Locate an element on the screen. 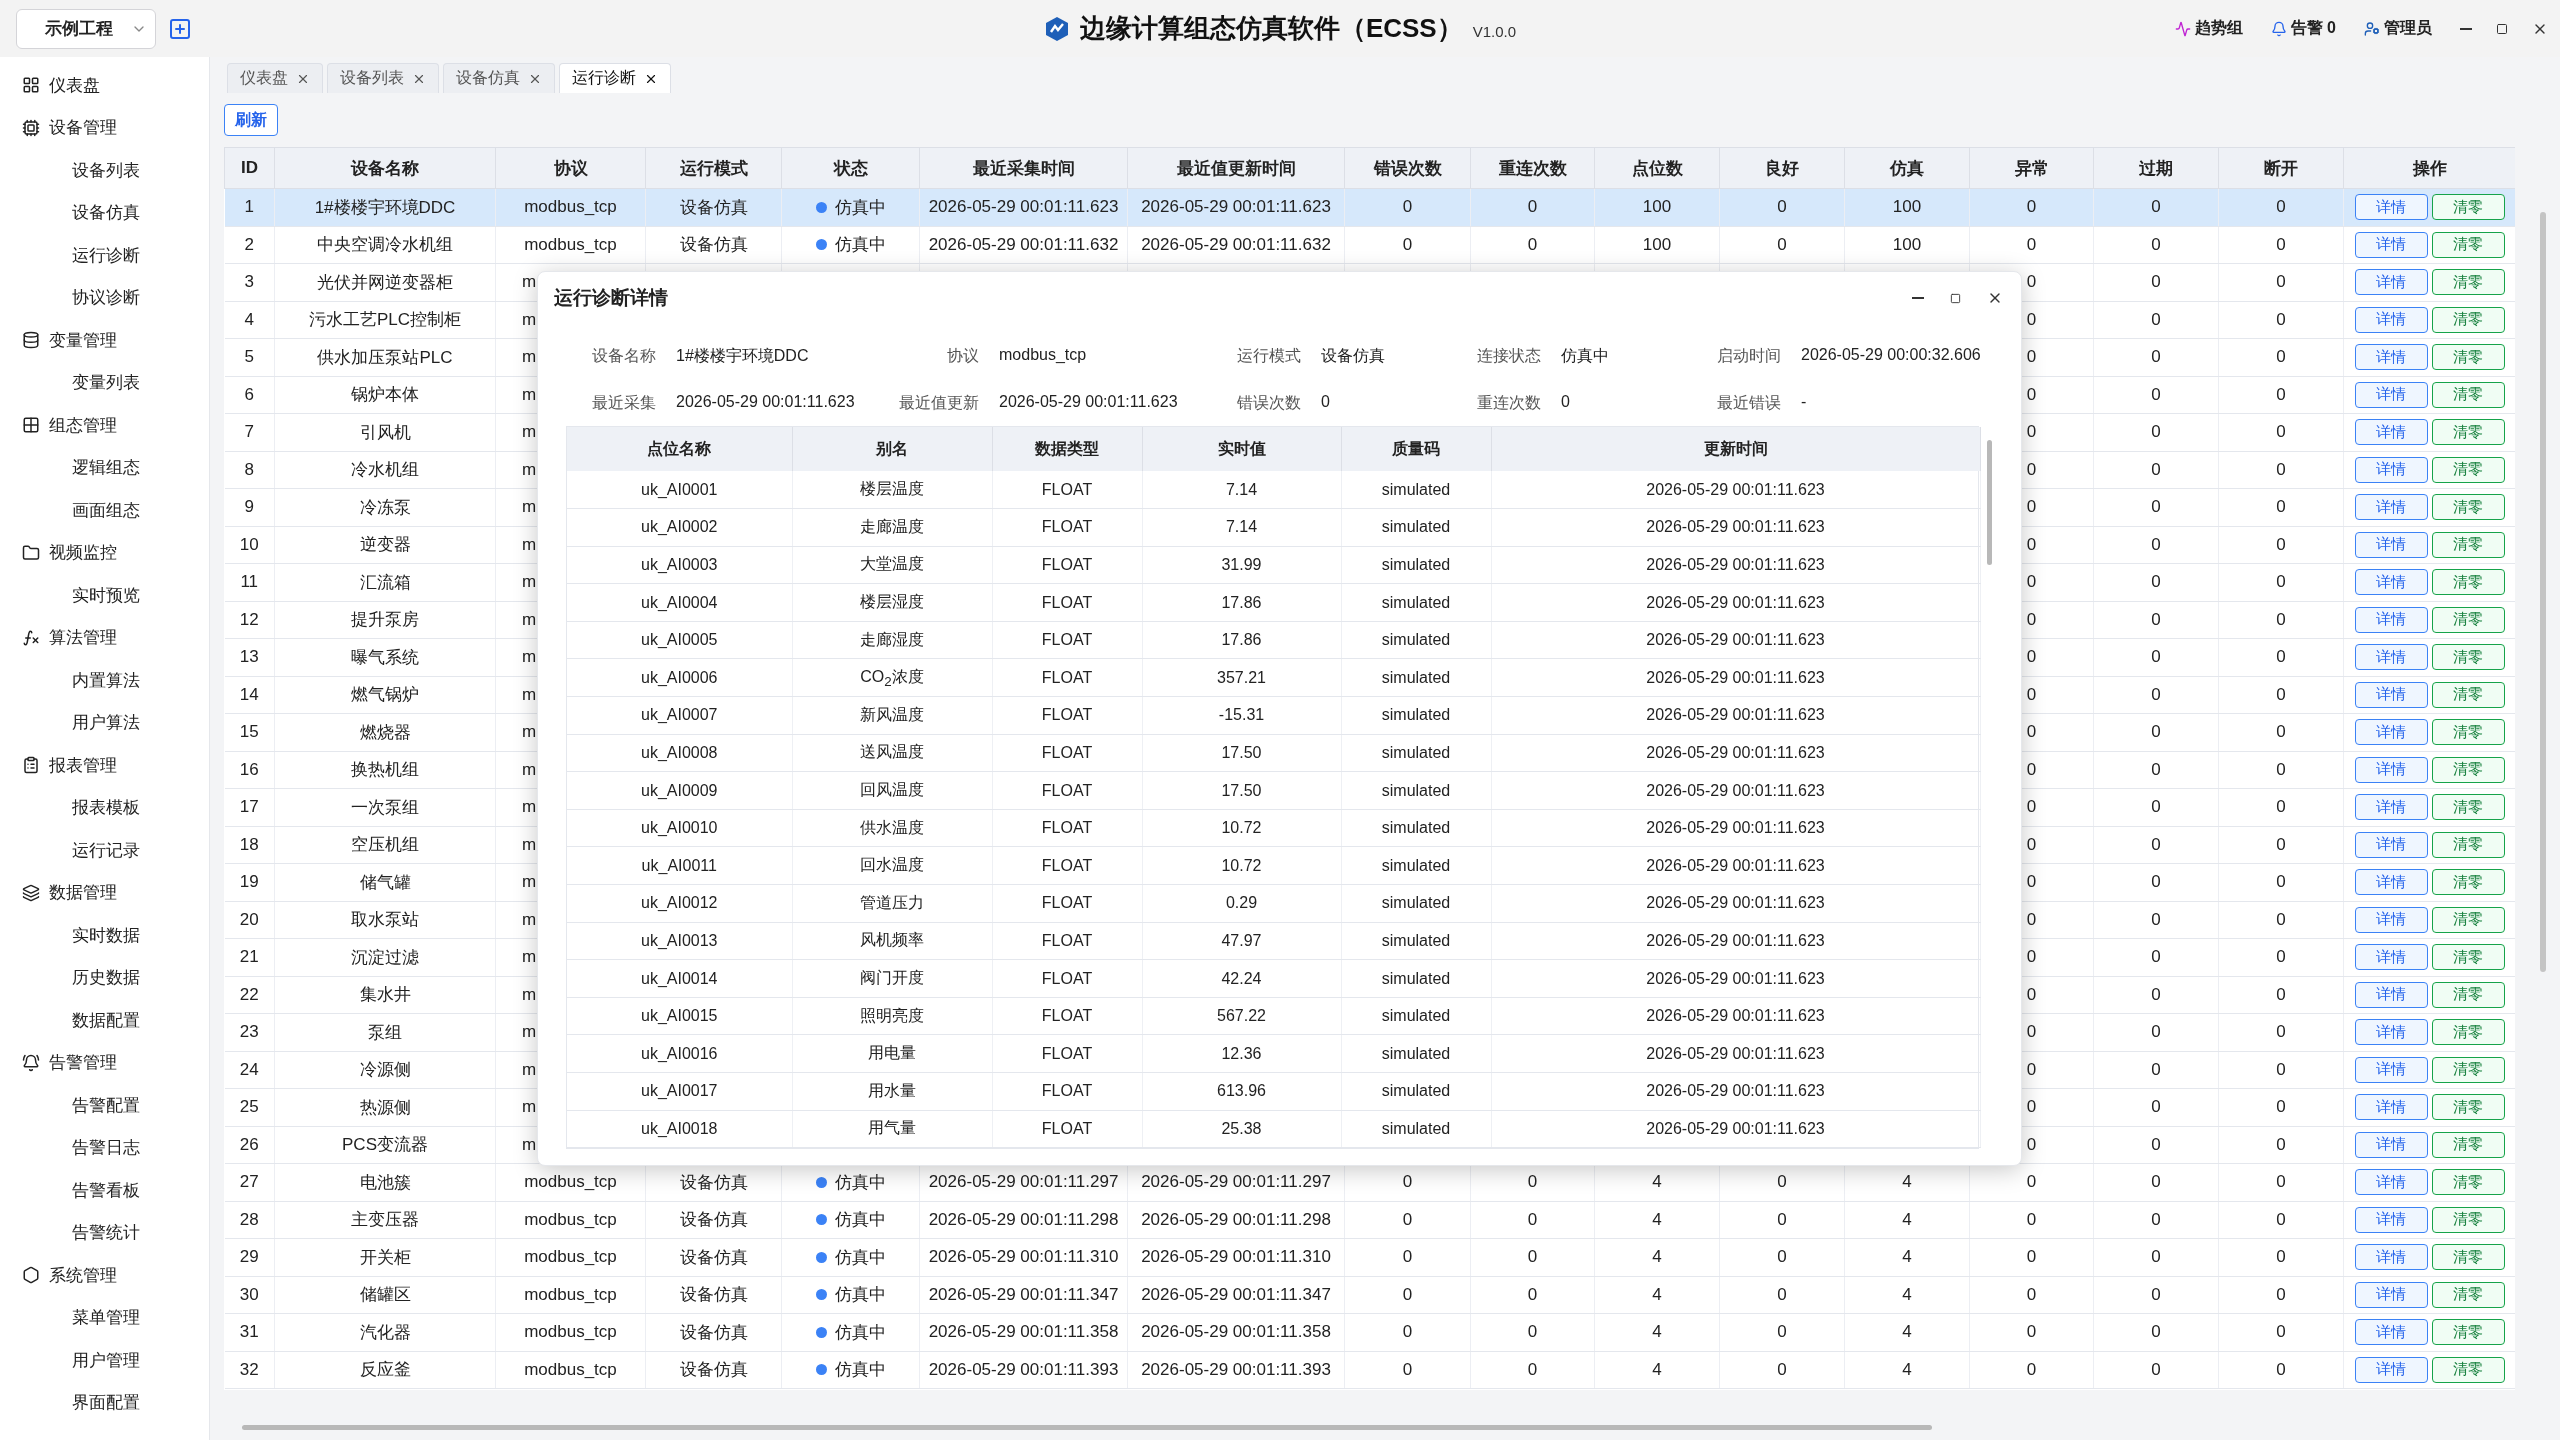 The height and width of the screenshot is (1440, 2560). sidebar-item: 实时预览 is located at coordinates (104, 595).